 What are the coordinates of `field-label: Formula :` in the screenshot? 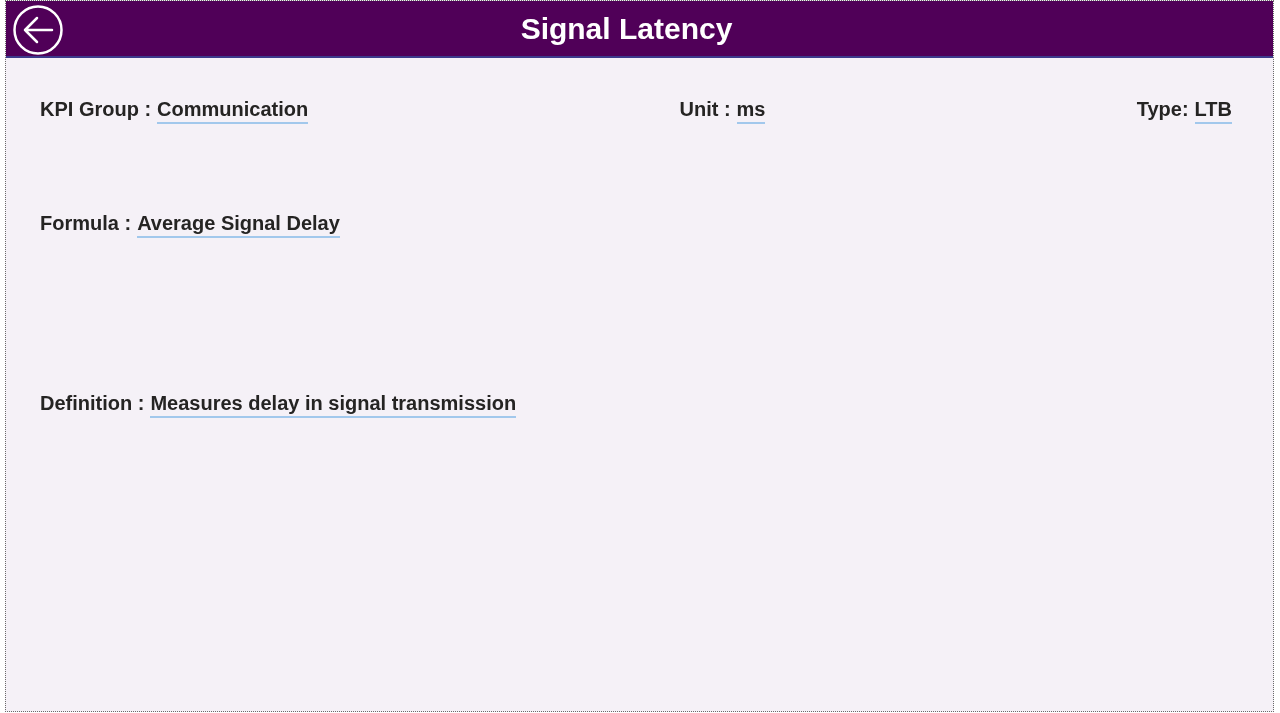 It's located at (86, 223).